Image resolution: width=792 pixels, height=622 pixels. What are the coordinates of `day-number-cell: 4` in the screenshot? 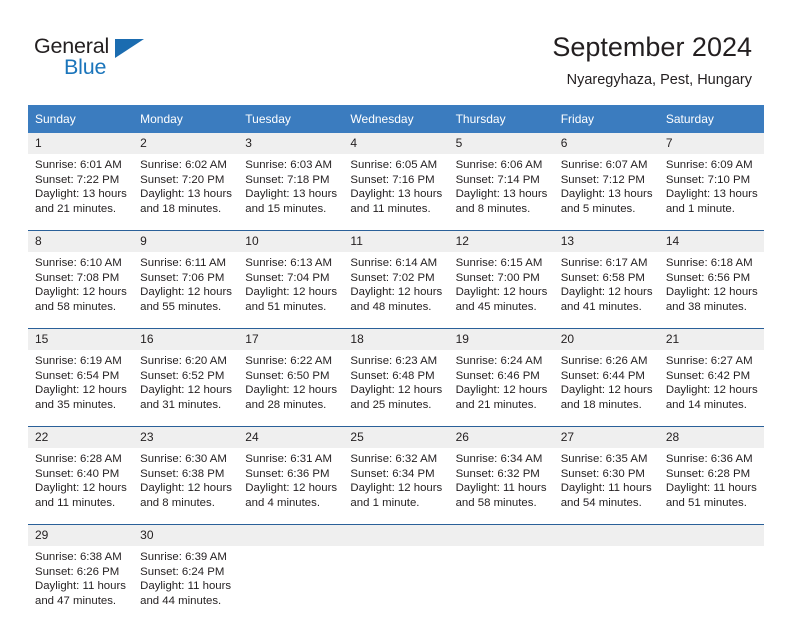 It's located at (396, 143).